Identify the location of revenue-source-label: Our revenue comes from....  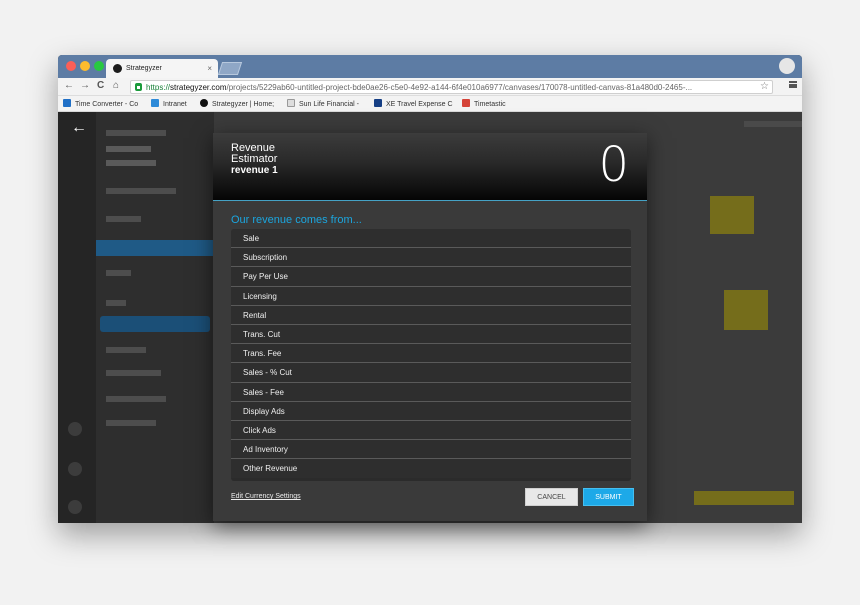
(296, 220).